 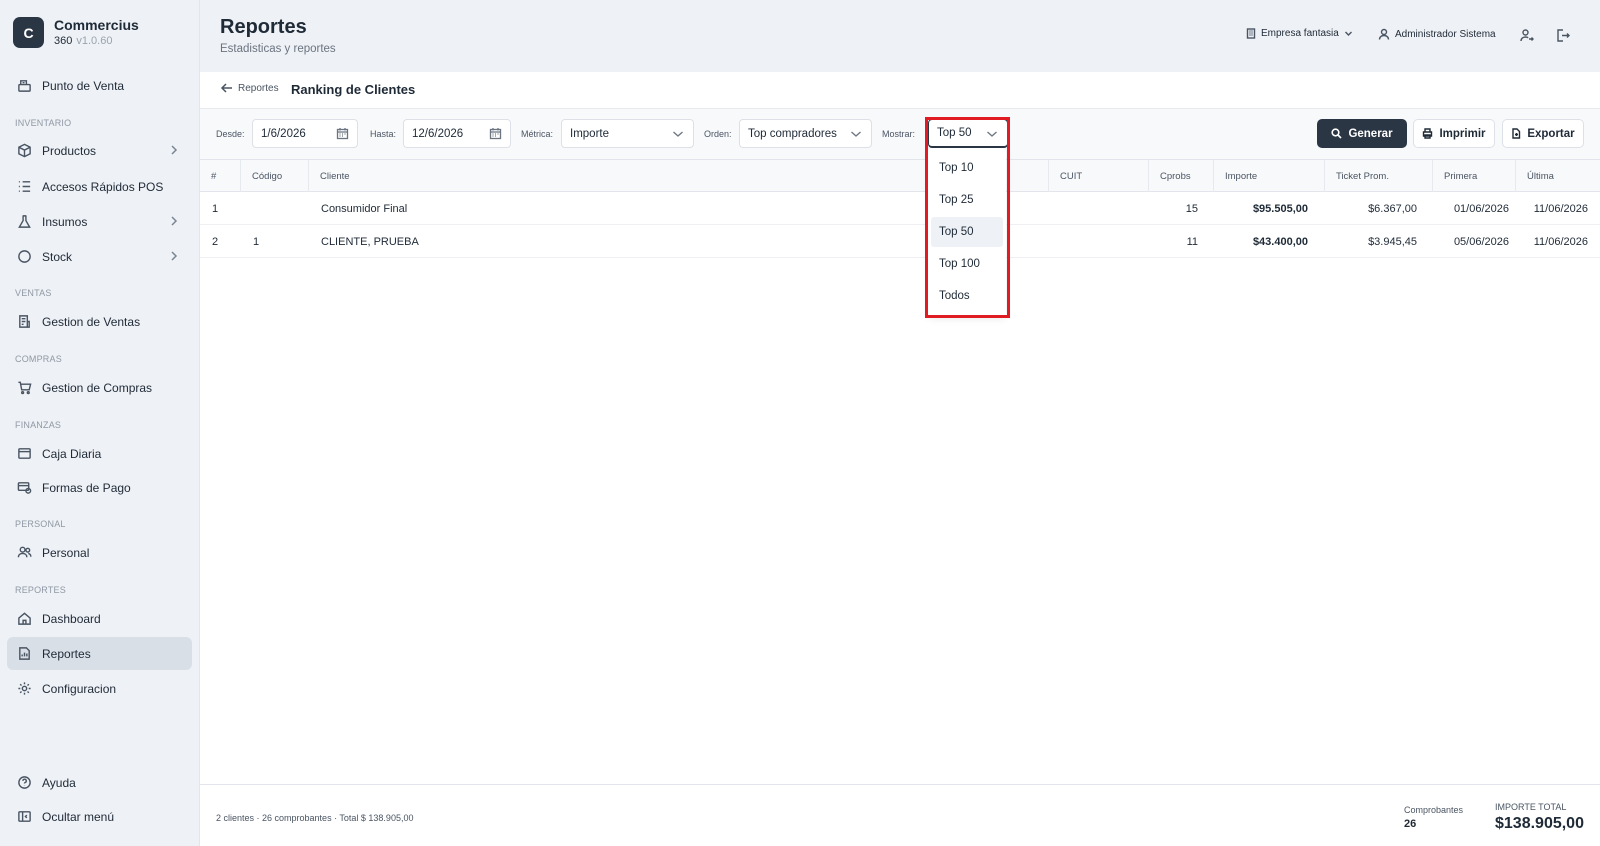 What do you see at coordinates (263, 27) in the screenshot?
I see `page-title: Reportes` at bounding box center [263, 27].